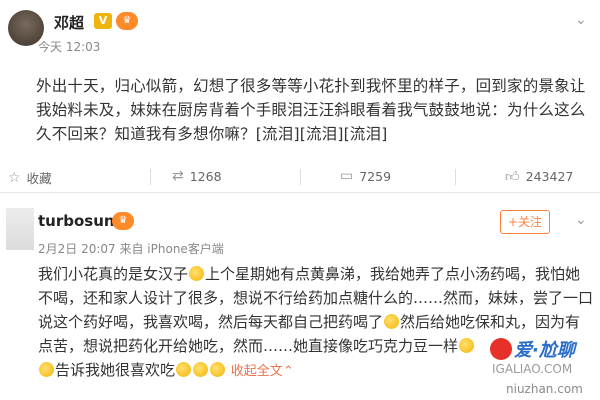 This screenshot has width=600, height=400. Describe the element at coordinates (257, 371) in the screenshot. I see `collapse-link: 收起全文` at that location.